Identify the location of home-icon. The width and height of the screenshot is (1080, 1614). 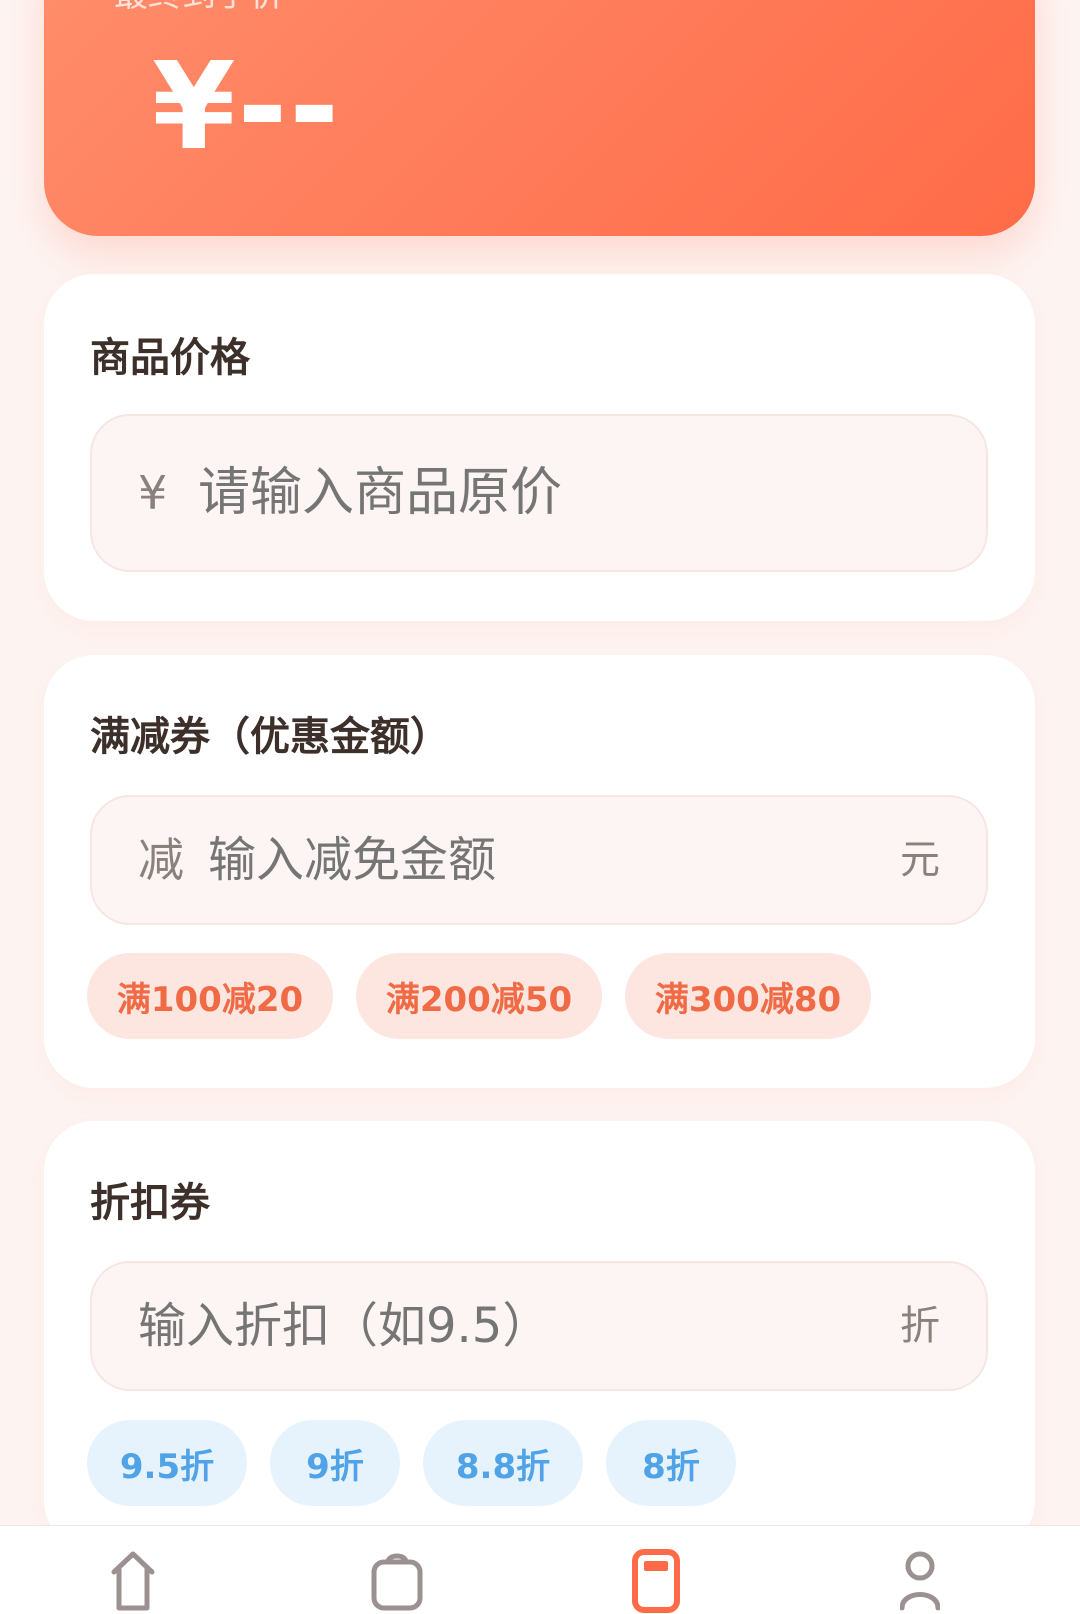
(133, 1581).